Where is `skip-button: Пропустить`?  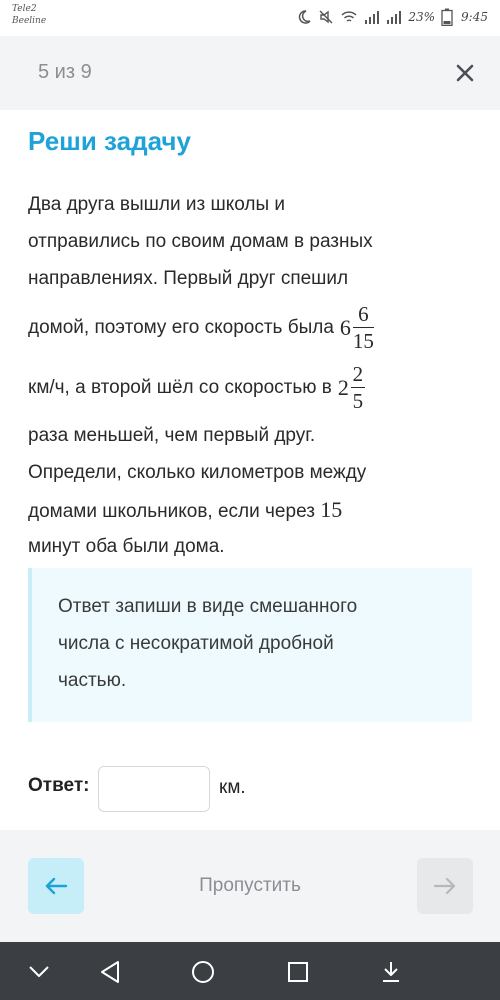
skip-button: Пропустить is located at coordinates (250, 886).